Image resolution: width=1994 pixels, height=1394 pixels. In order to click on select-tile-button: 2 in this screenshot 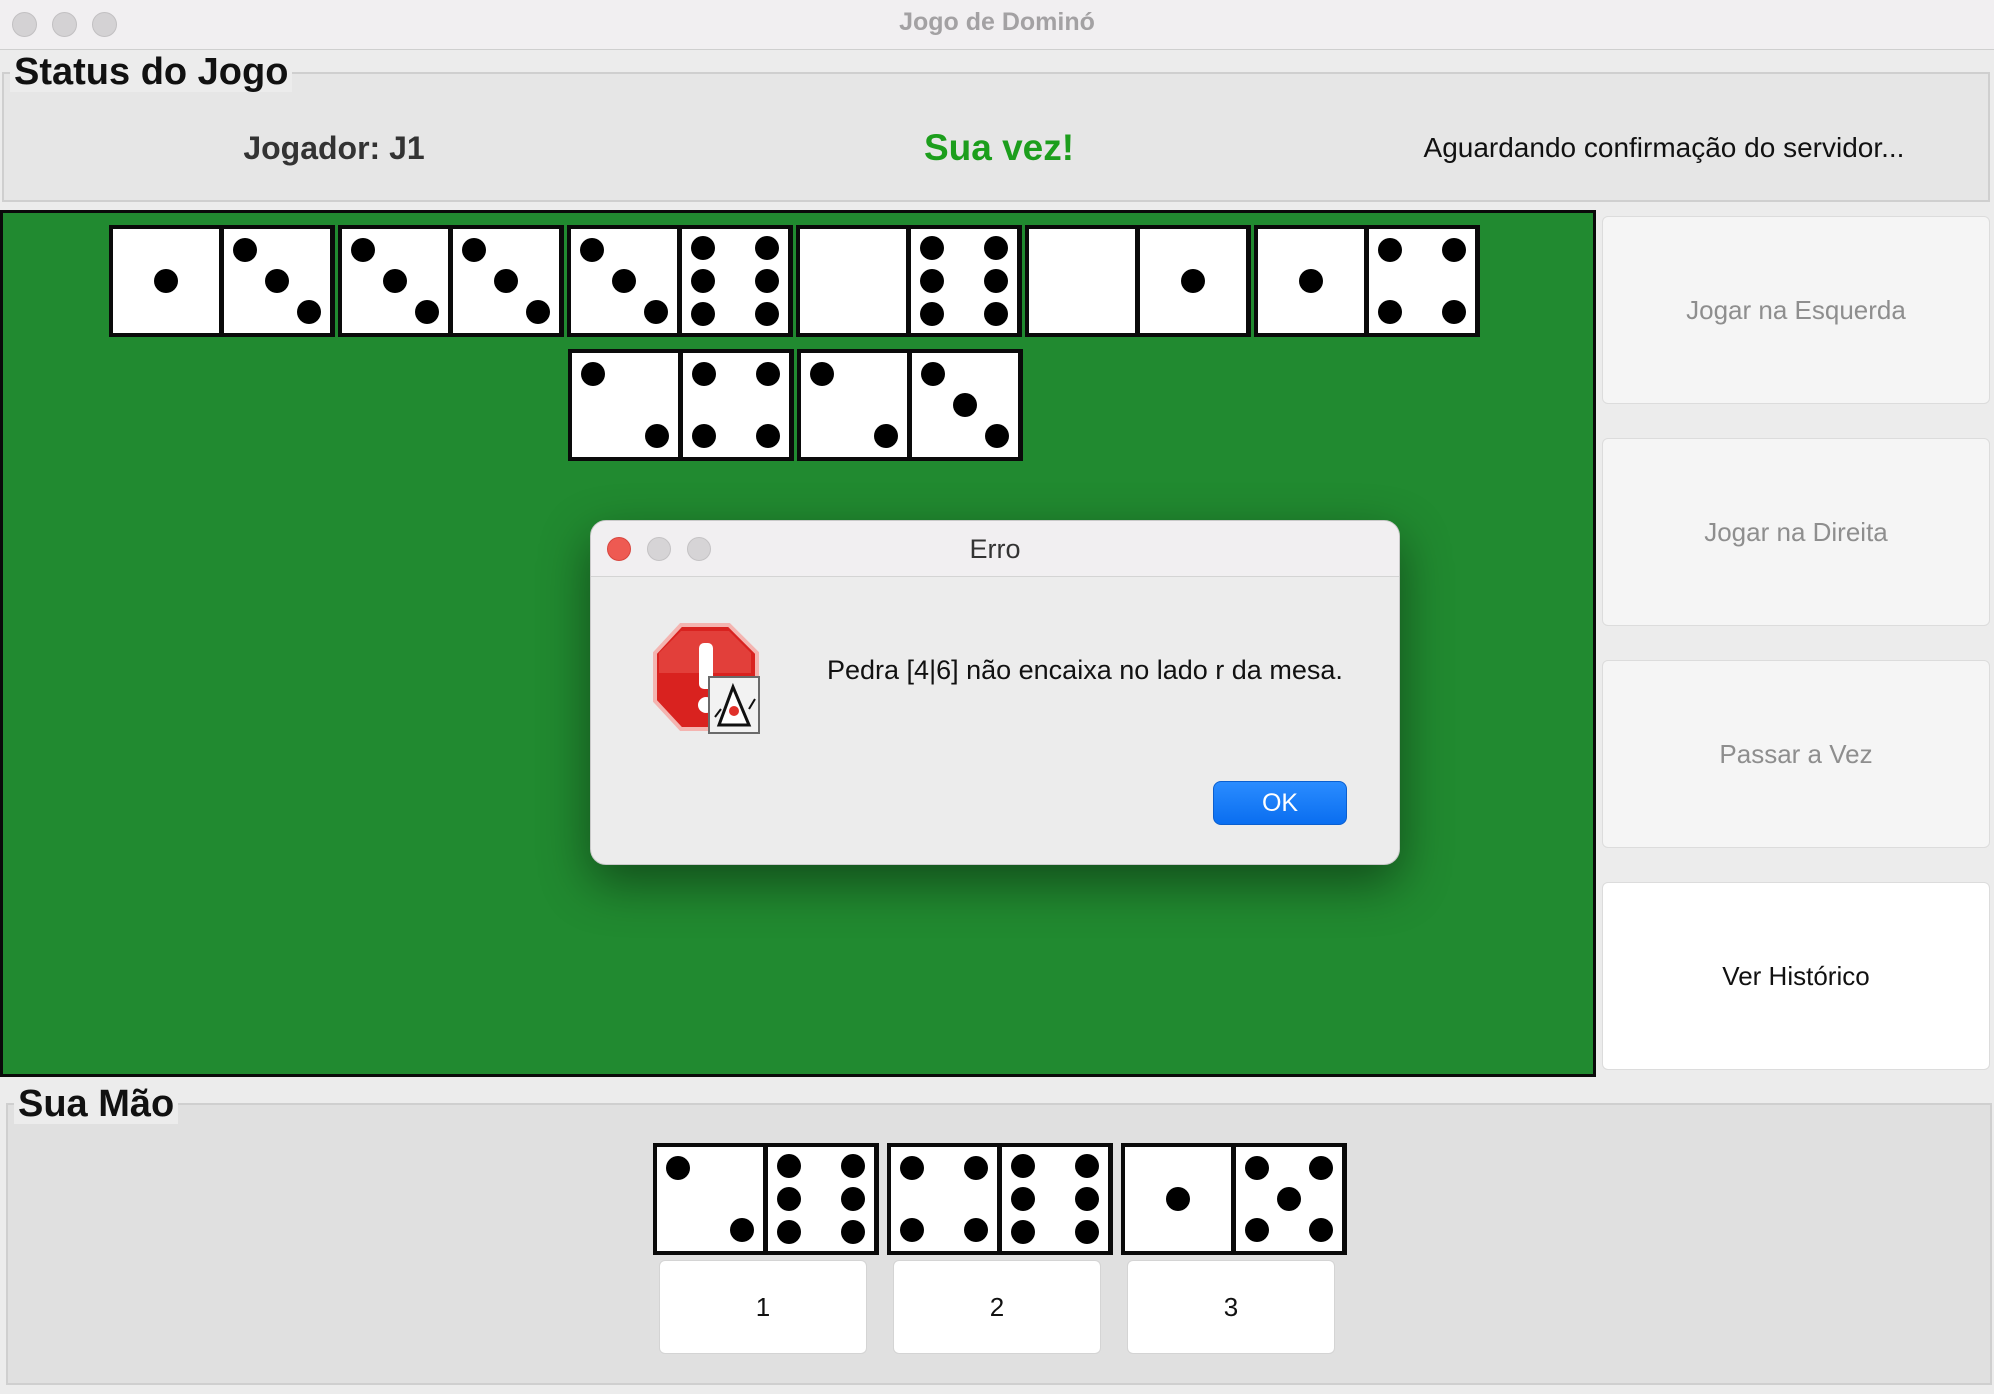, I will do `click(997, 1307)`.